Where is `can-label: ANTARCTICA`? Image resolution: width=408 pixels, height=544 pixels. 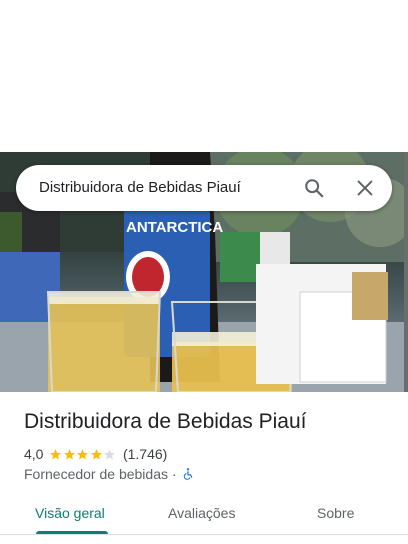 can-label: ANTARCTICA is located at coordinates (174, 227).